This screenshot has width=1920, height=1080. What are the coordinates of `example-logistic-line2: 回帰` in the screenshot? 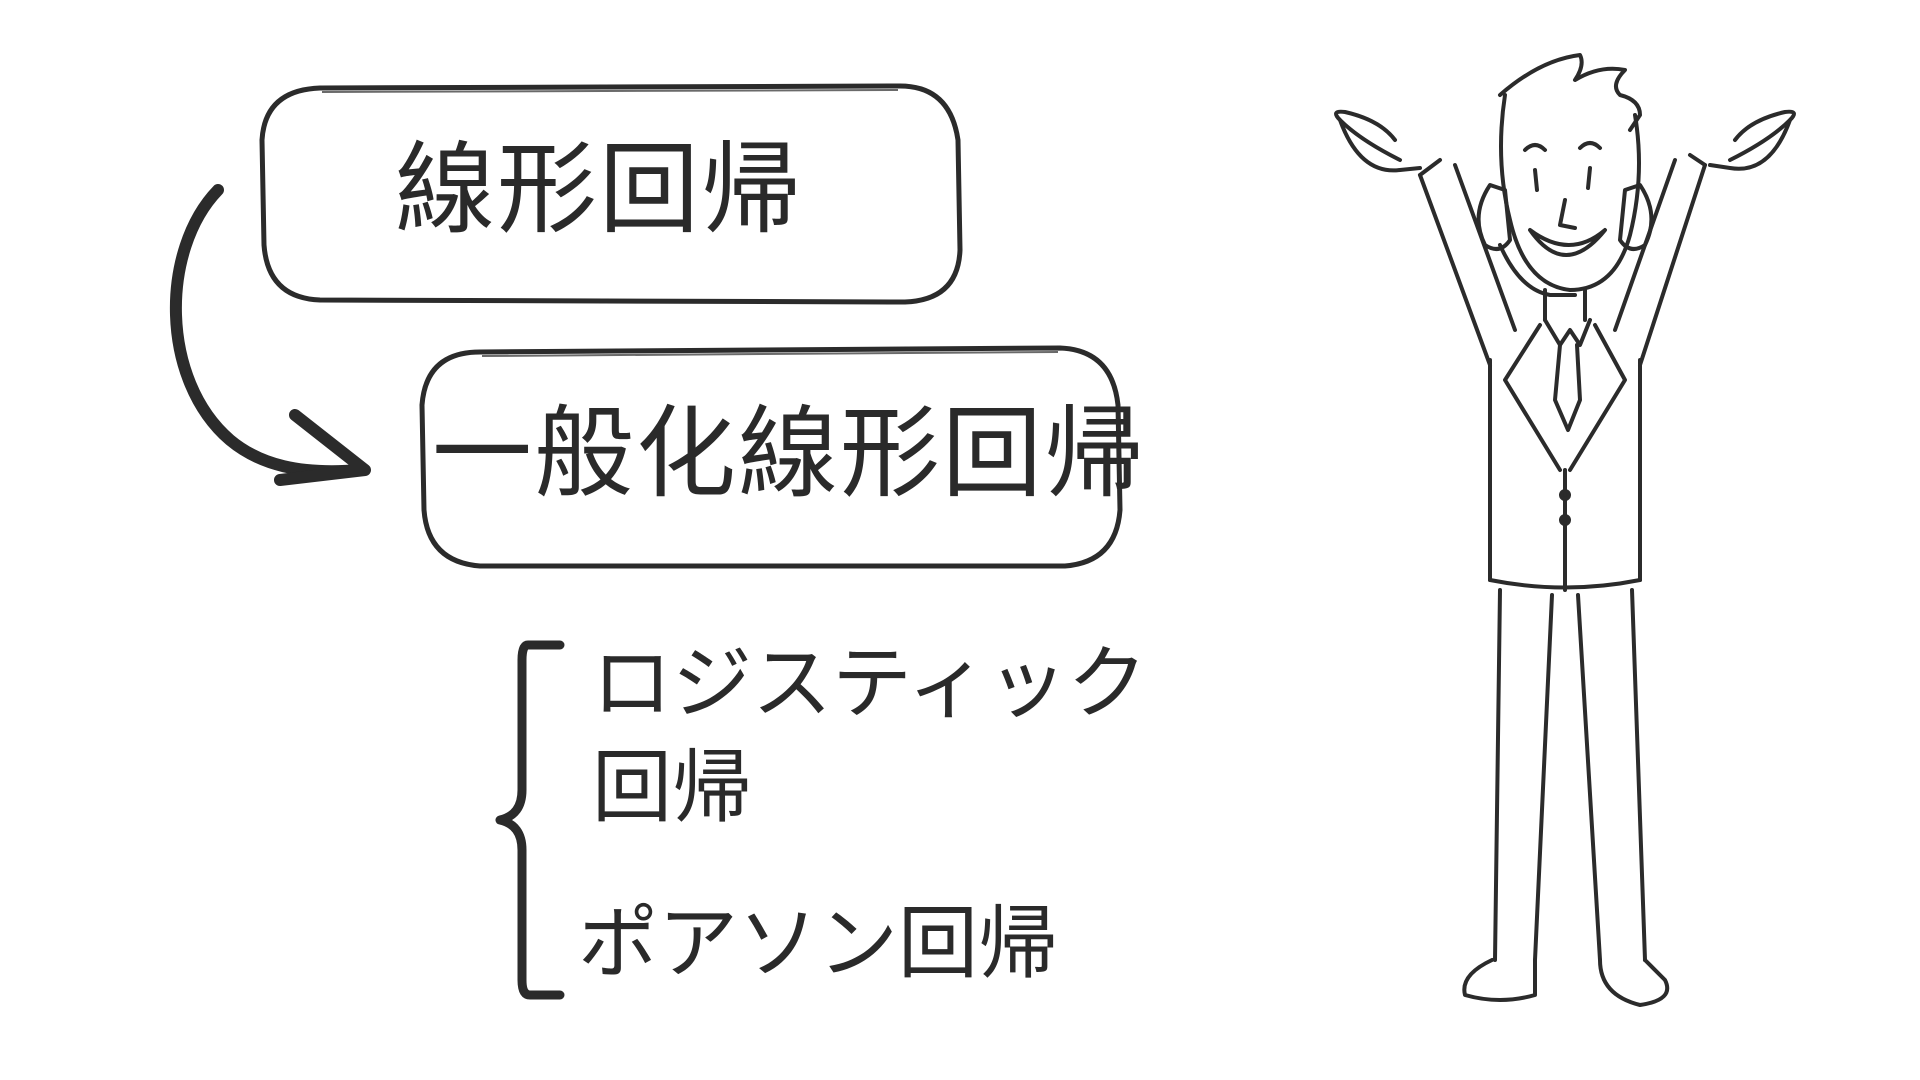 It's located at (672, 787).